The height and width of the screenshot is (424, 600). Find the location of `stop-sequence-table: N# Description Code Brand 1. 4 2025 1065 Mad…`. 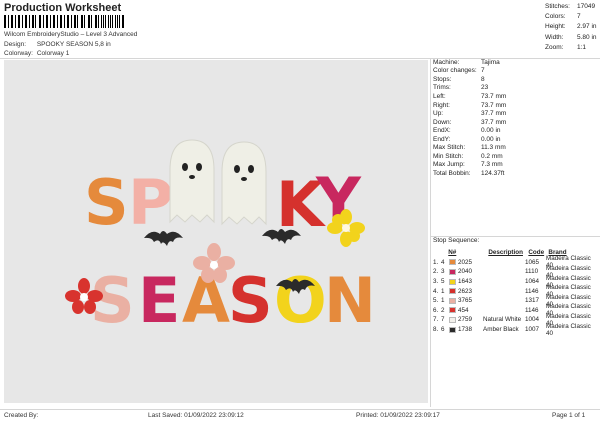

stop-sequence-table: N# Description Code Brand 1. 4 2025 1065 Mad… is located at coordinates (516, 292).